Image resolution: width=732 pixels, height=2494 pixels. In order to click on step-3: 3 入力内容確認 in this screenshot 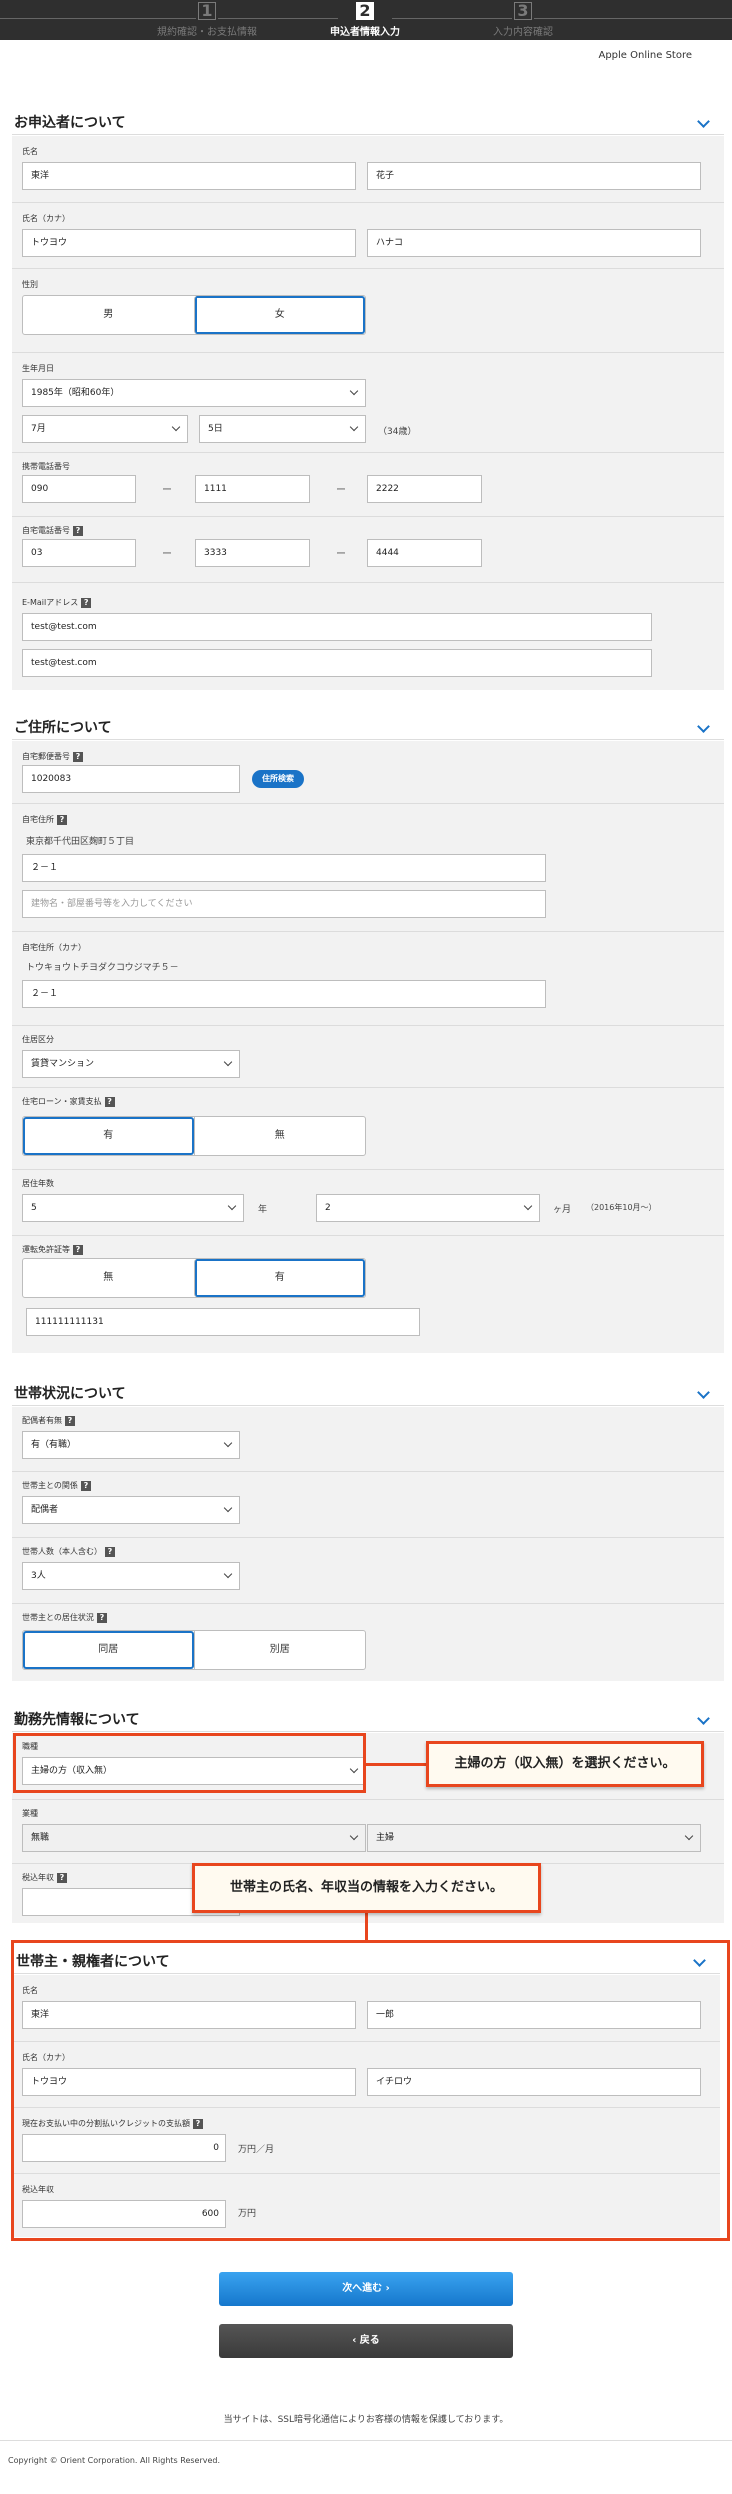, I will do `click(523, 20)`.